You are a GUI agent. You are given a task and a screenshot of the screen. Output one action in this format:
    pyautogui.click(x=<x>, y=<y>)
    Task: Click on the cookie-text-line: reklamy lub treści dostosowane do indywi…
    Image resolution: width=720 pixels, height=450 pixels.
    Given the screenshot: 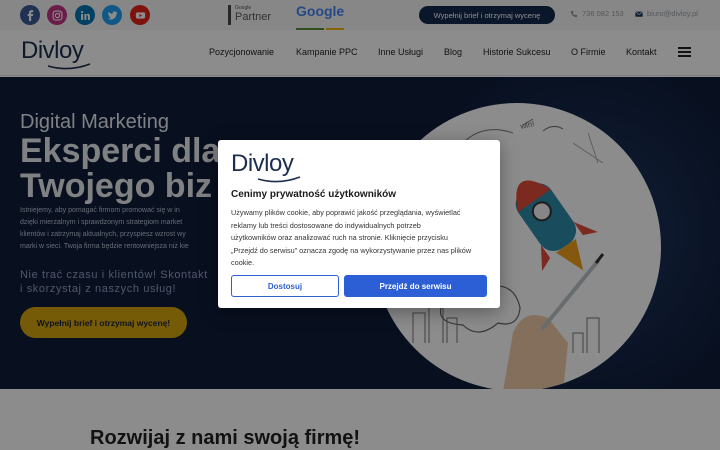 What is the action you would take?
    pyautogui.click(x=326, y=225)
    